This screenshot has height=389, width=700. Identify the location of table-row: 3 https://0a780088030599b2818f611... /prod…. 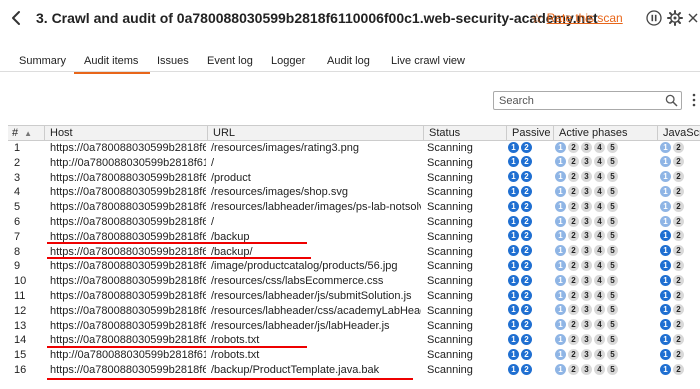
(354, 178).